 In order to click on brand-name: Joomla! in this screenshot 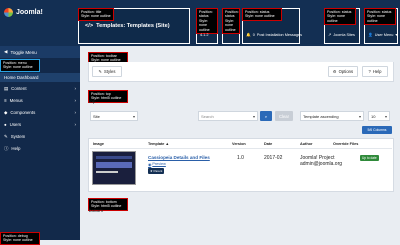, I will do `click(29, 12)`.